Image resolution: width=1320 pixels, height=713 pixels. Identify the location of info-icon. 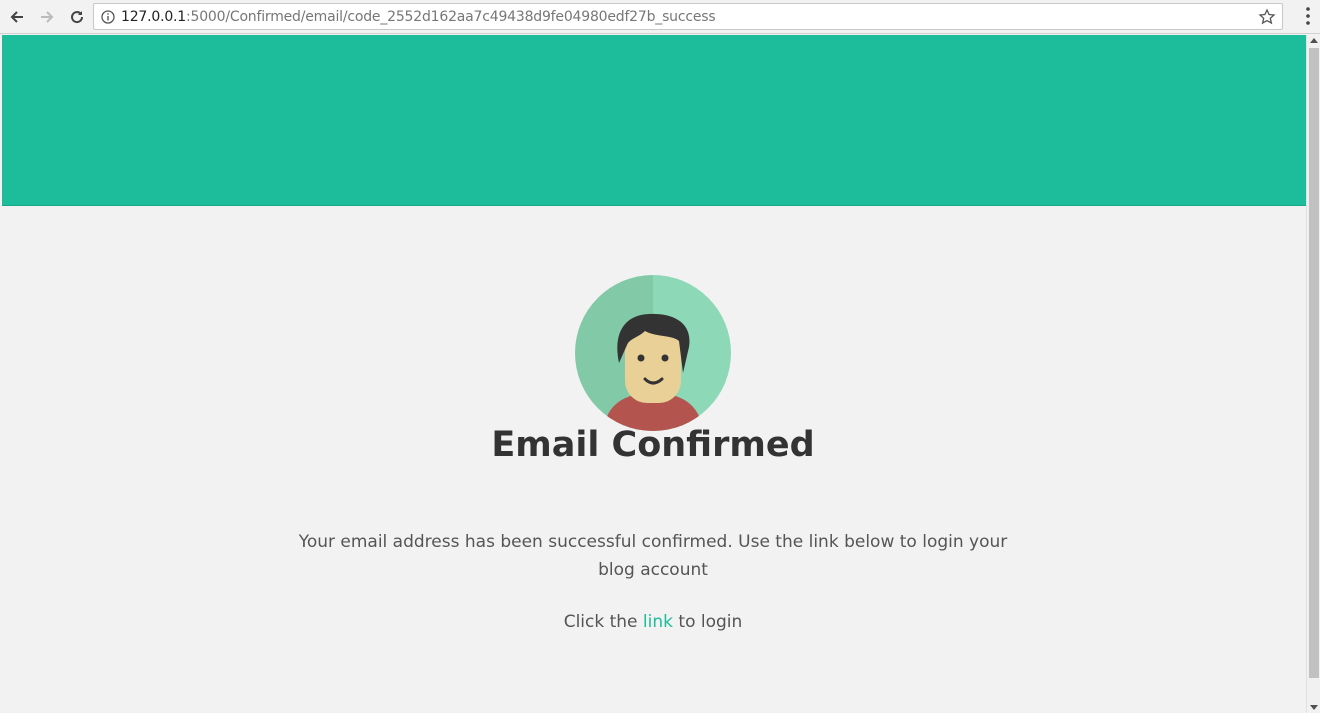
(108, 16).